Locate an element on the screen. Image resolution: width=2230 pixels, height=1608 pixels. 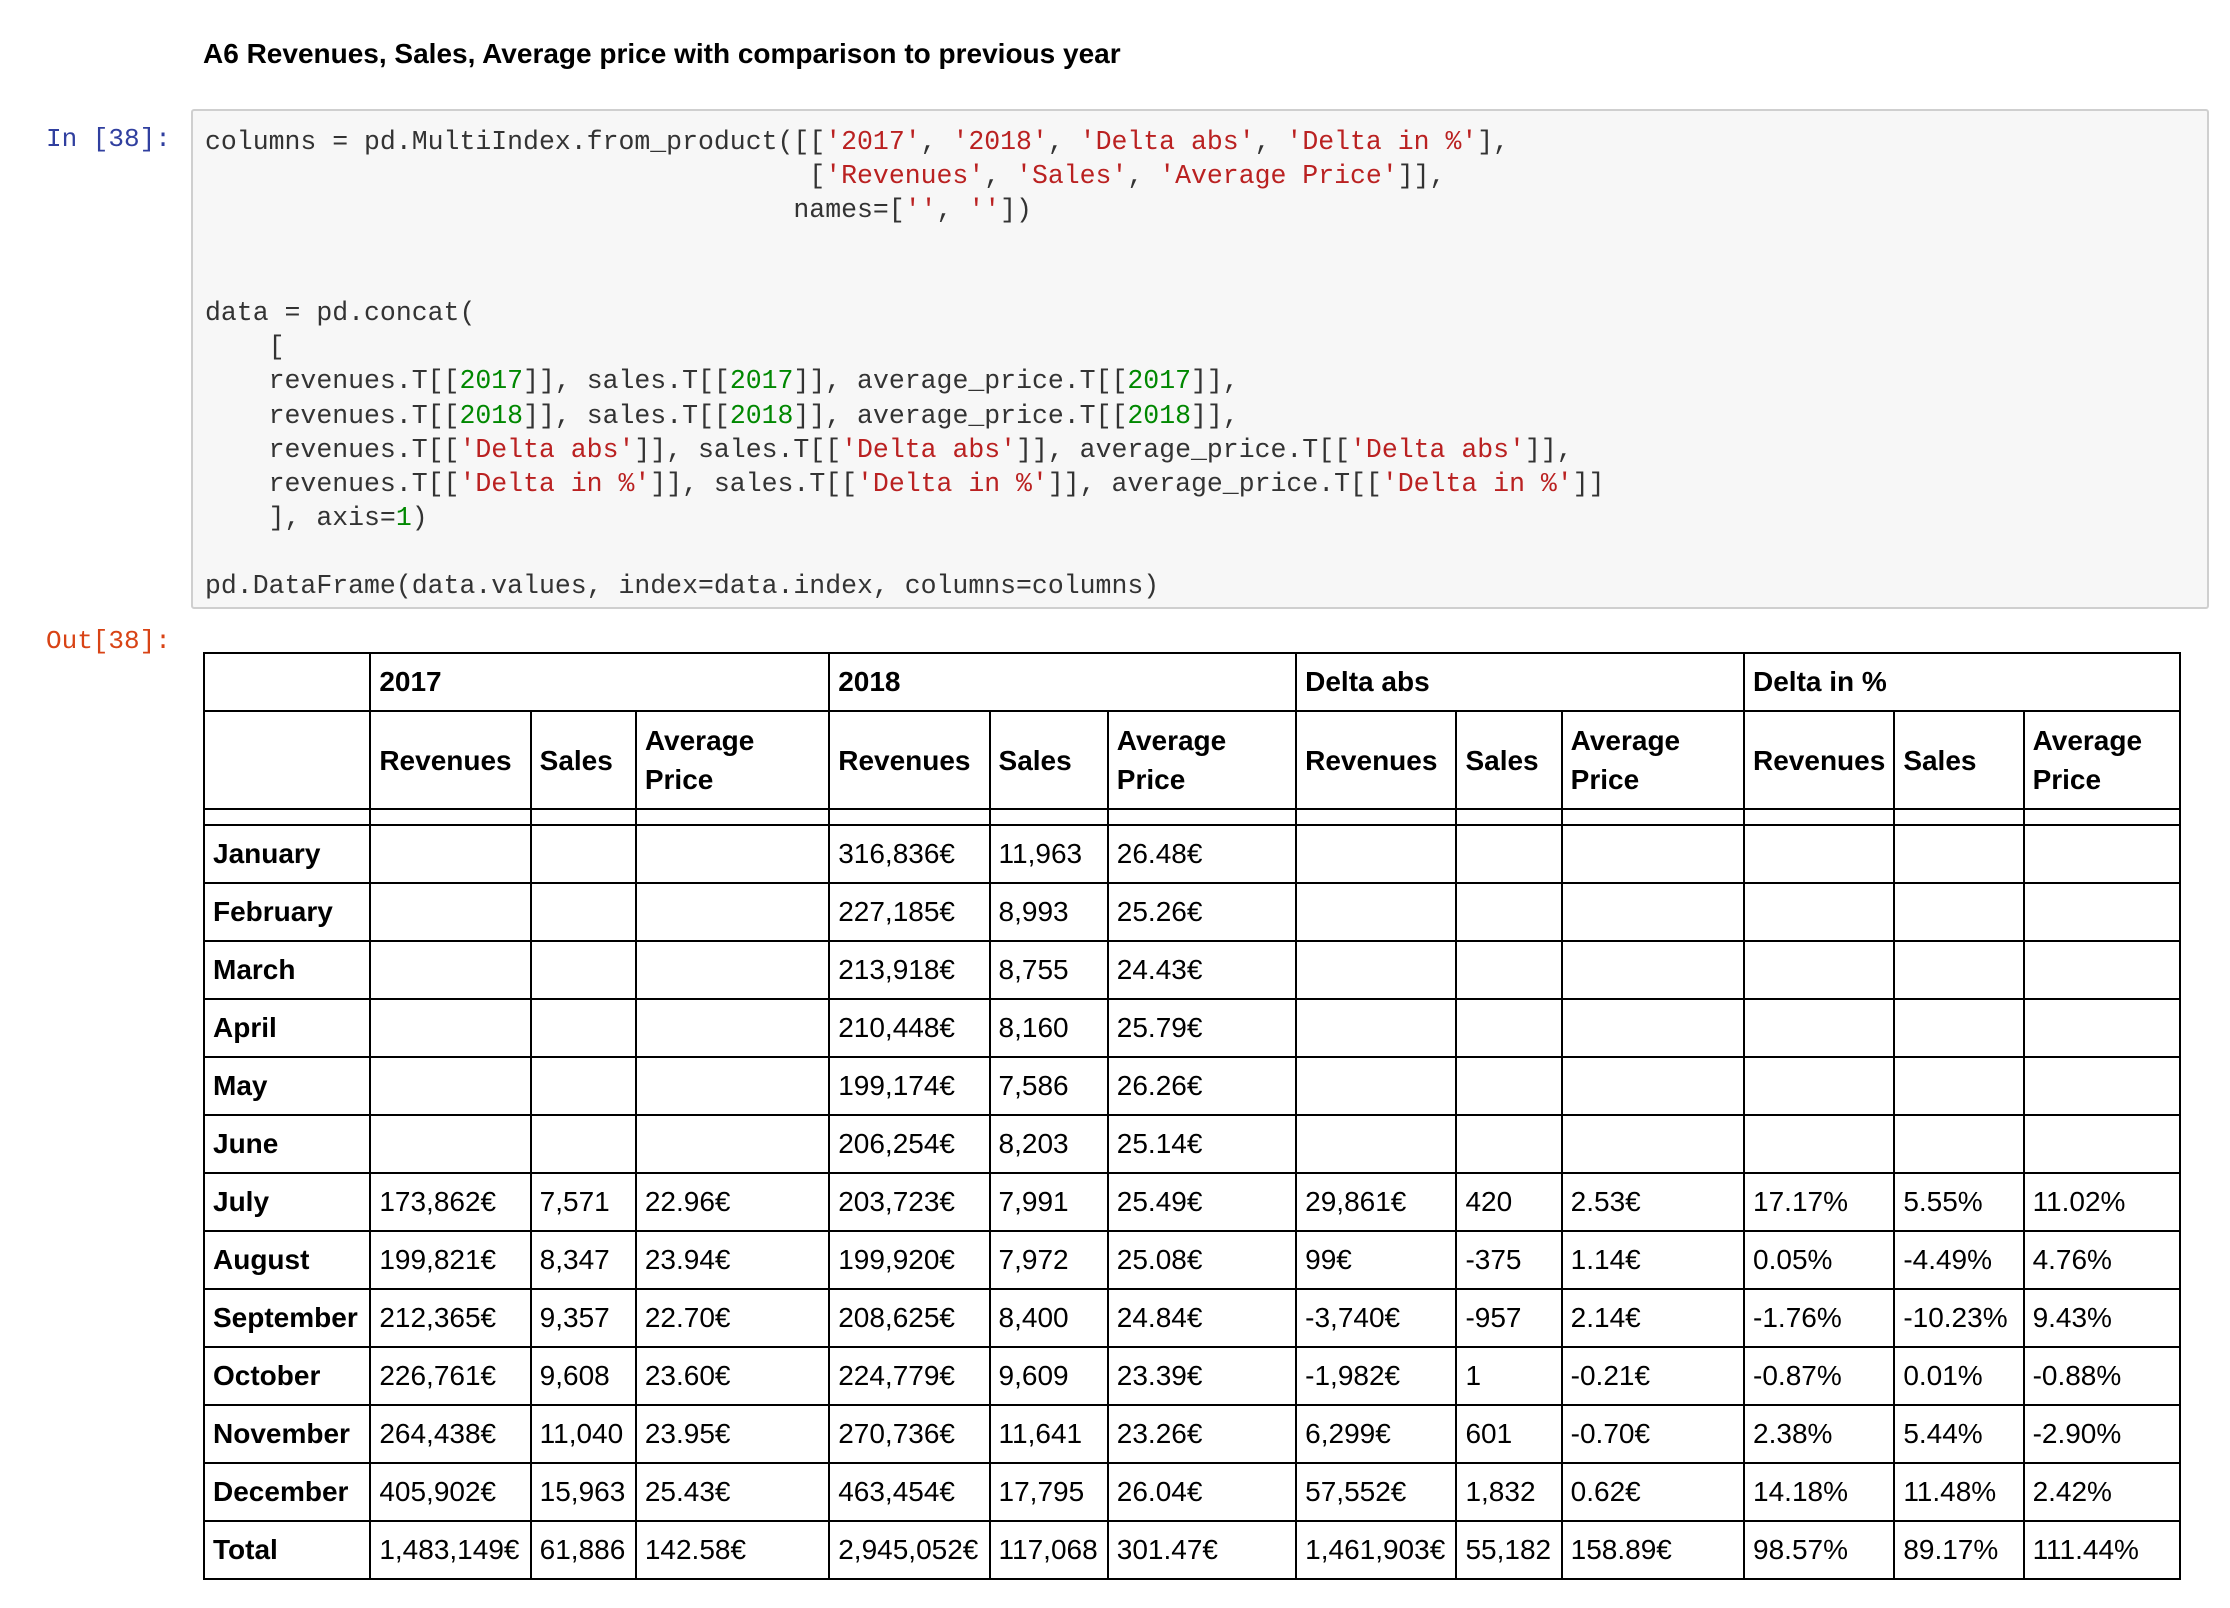
table-cell: 26.04€ is located at coordinates (1202, 1492).